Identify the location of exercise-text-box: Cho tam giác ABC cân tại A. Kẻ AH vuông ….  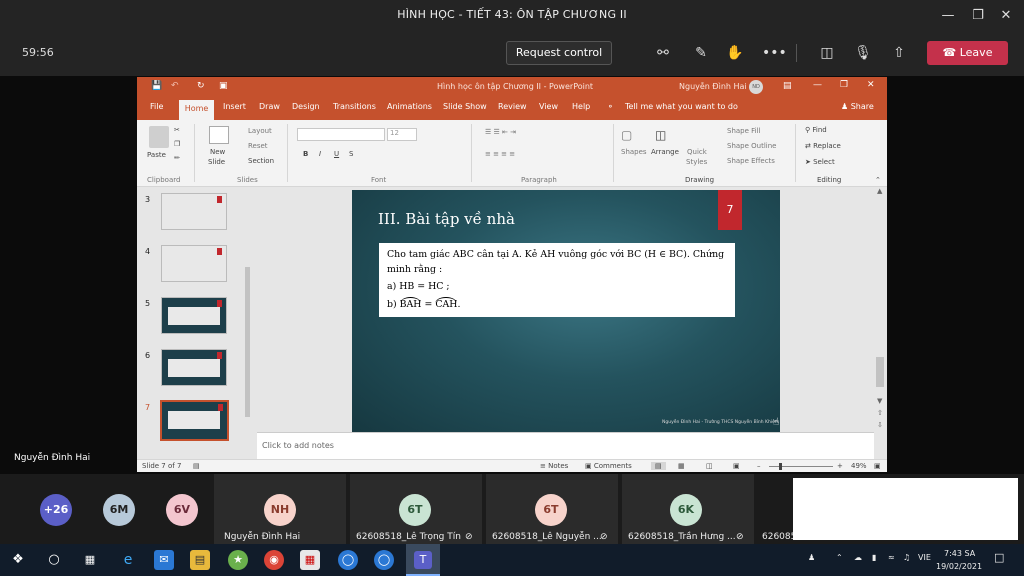
(557, 280).